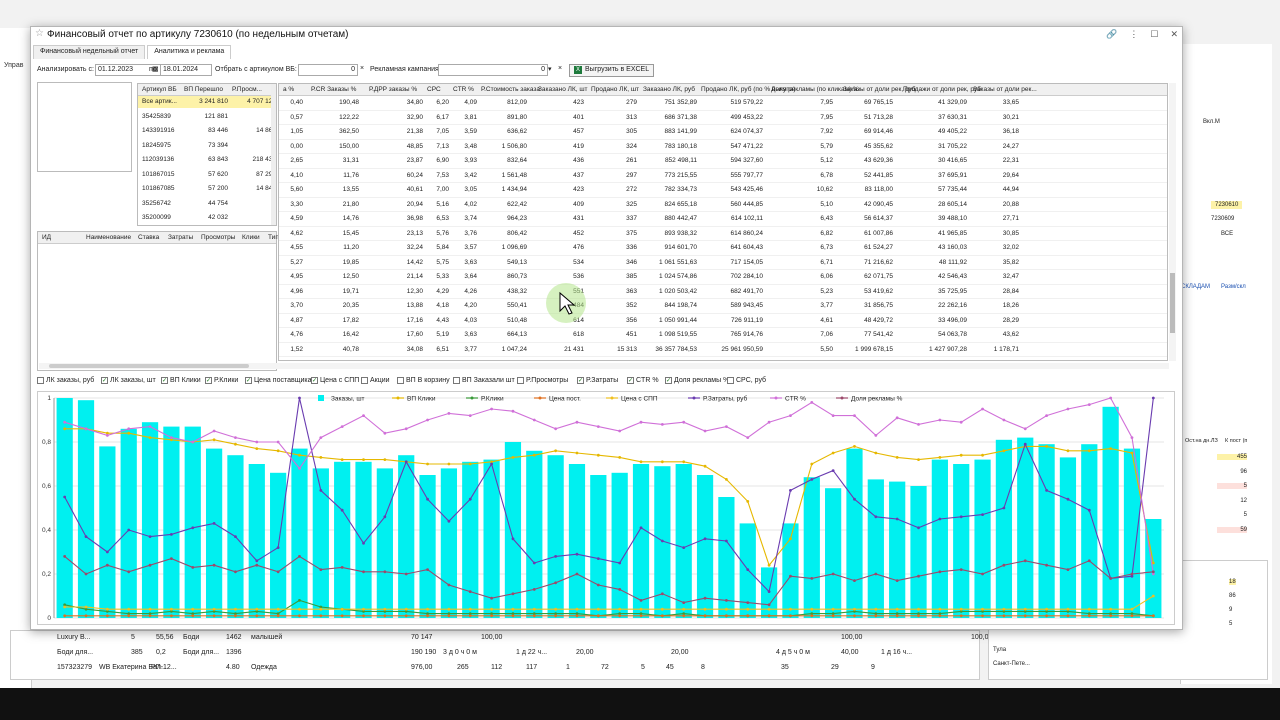 This screenshot has height=720, width=1280. I want to click on metrics-header-cell: Р.CR Заказы %, so click(333, 89).